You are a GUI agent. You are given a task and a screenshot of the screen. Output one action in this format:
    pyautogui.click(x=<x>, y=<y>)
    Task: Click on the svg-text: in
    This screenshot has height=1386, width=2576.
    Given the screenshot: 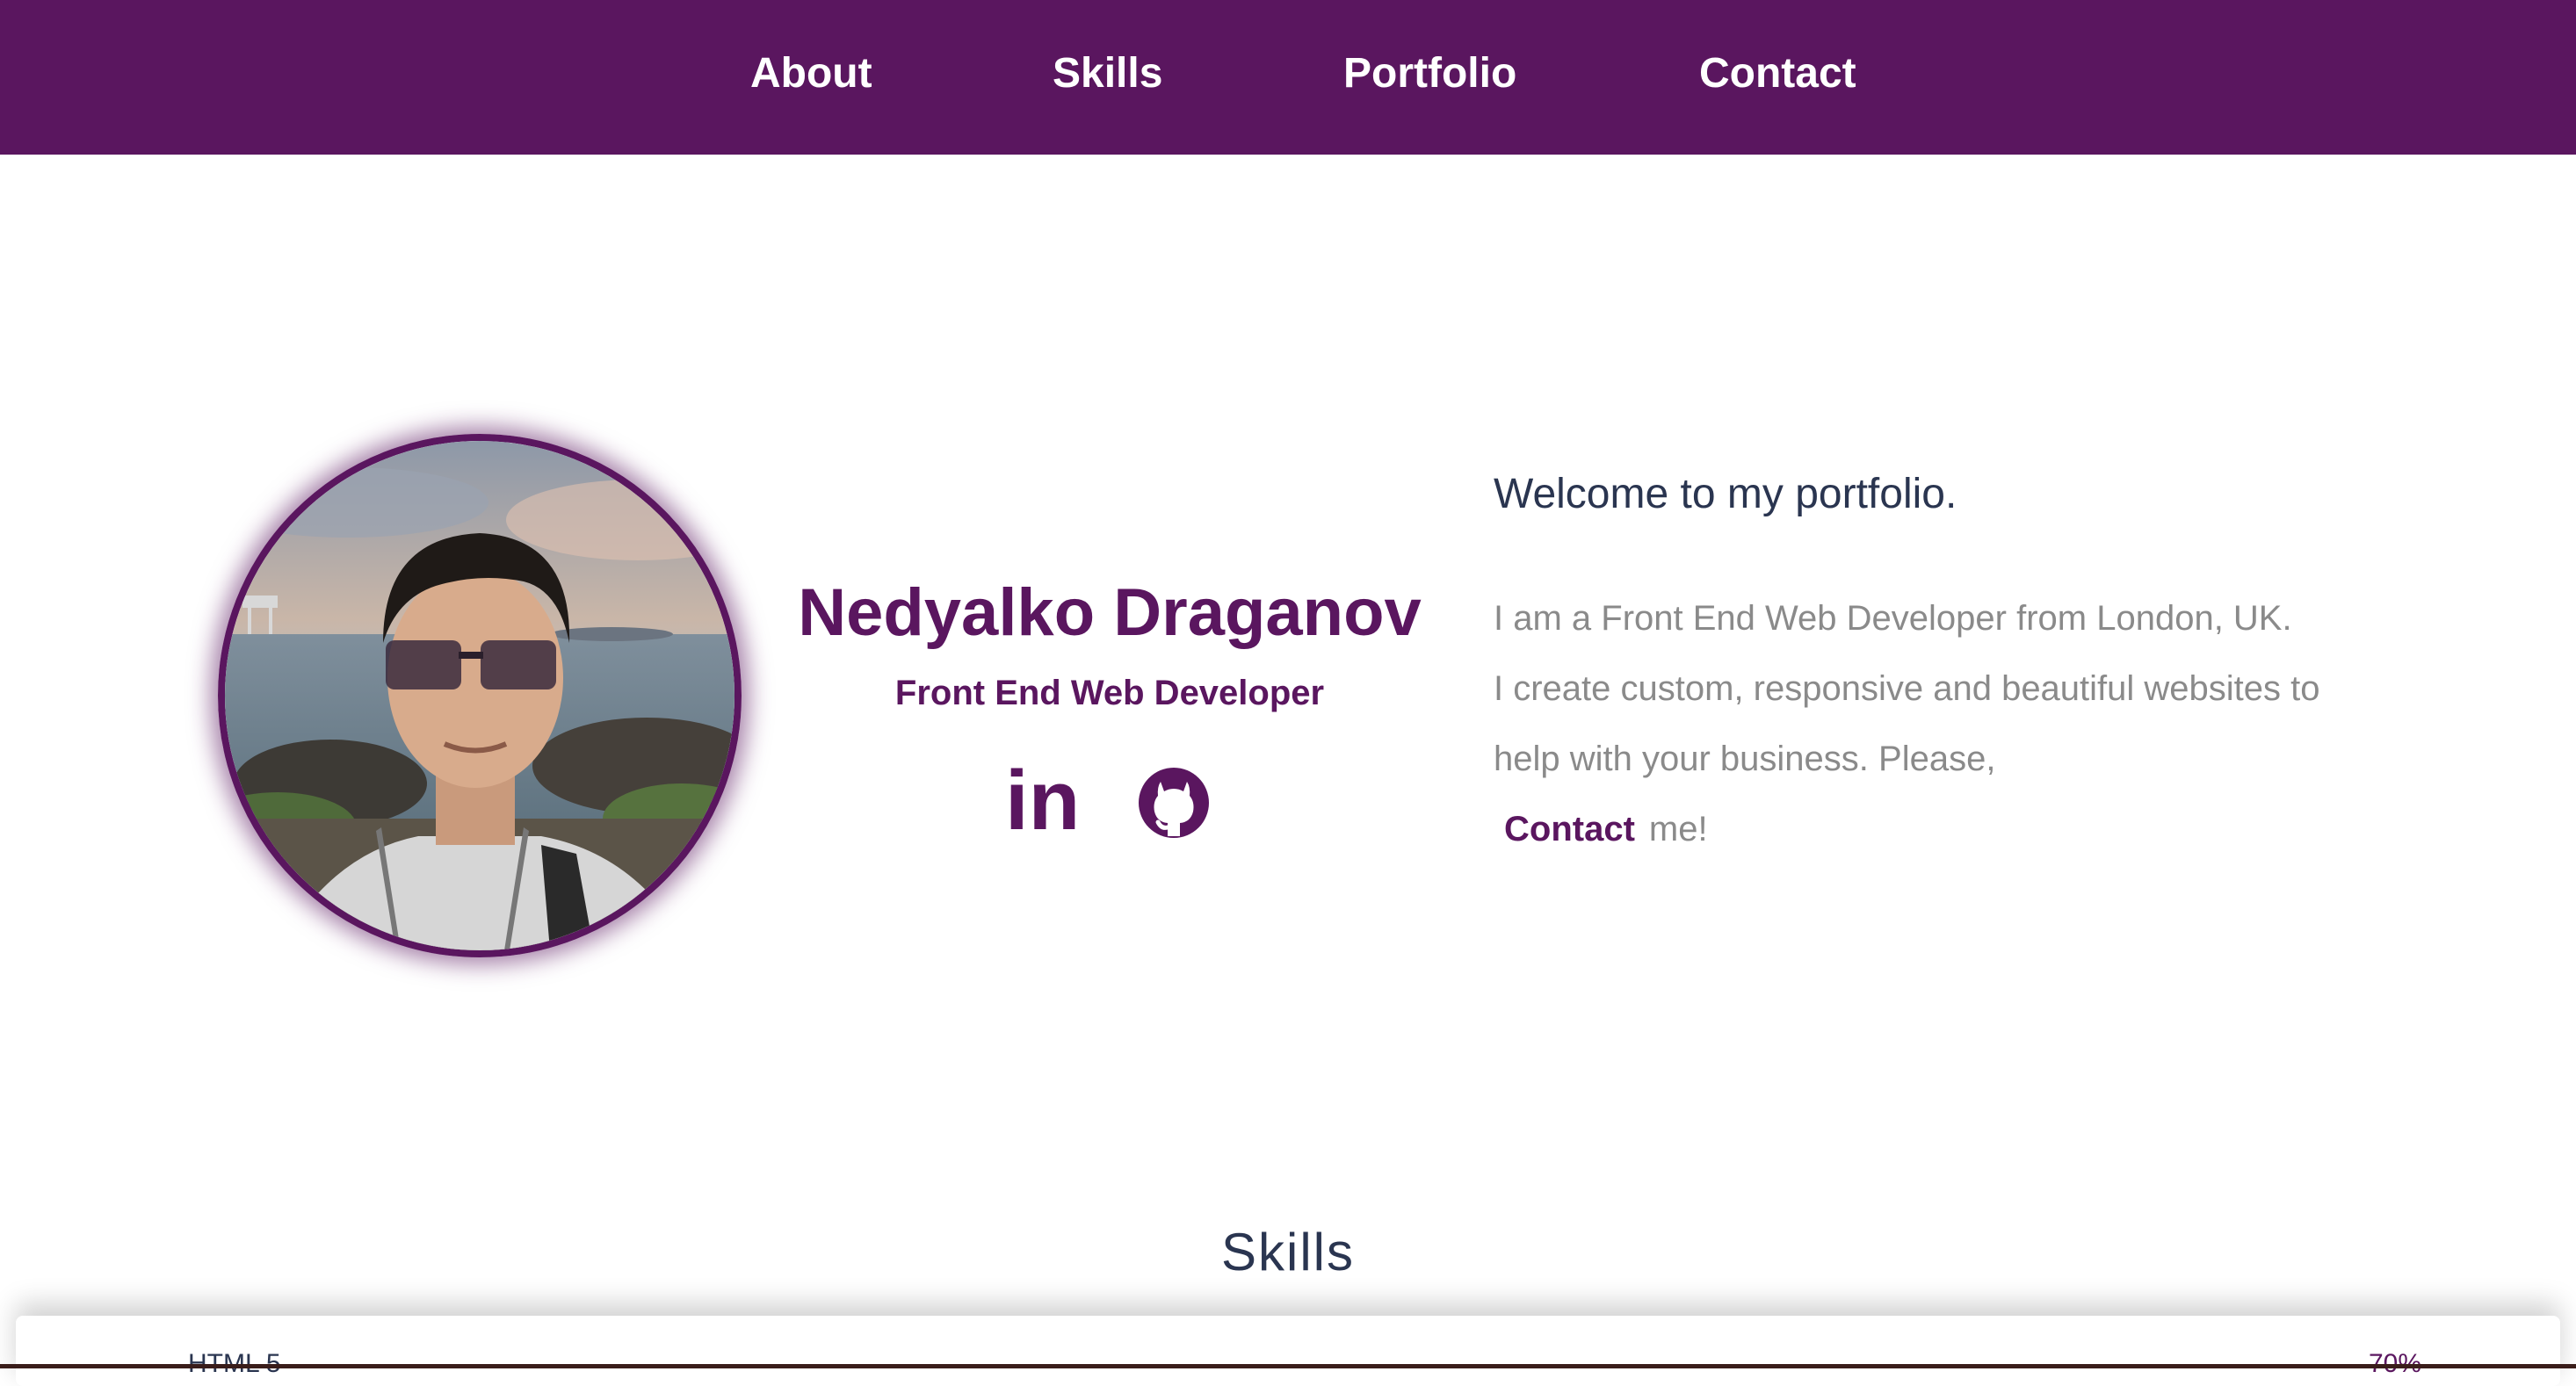 What is the action you would take?
    pyautogui.click(x=1041, y=803)
    